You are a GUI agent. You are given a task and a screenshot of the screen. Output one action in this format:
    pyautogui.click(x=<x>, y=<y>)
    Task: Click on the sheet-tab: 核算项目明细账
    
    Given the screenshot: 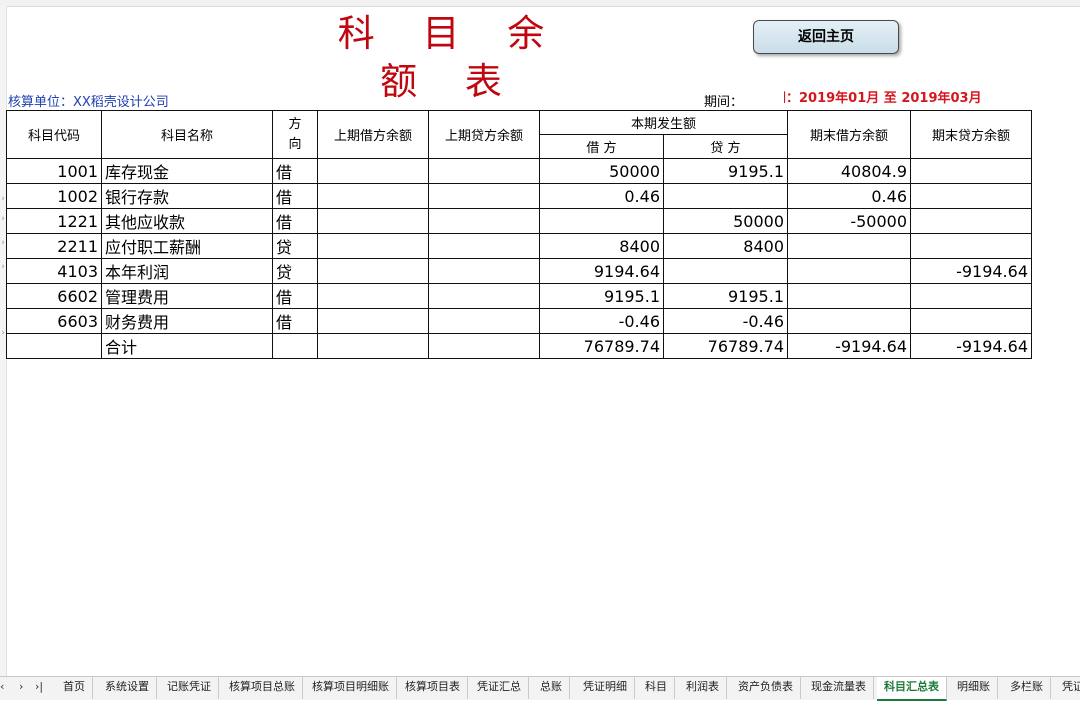 What is the action you would take?
    pyautogui.click(x=351, y=688)
    